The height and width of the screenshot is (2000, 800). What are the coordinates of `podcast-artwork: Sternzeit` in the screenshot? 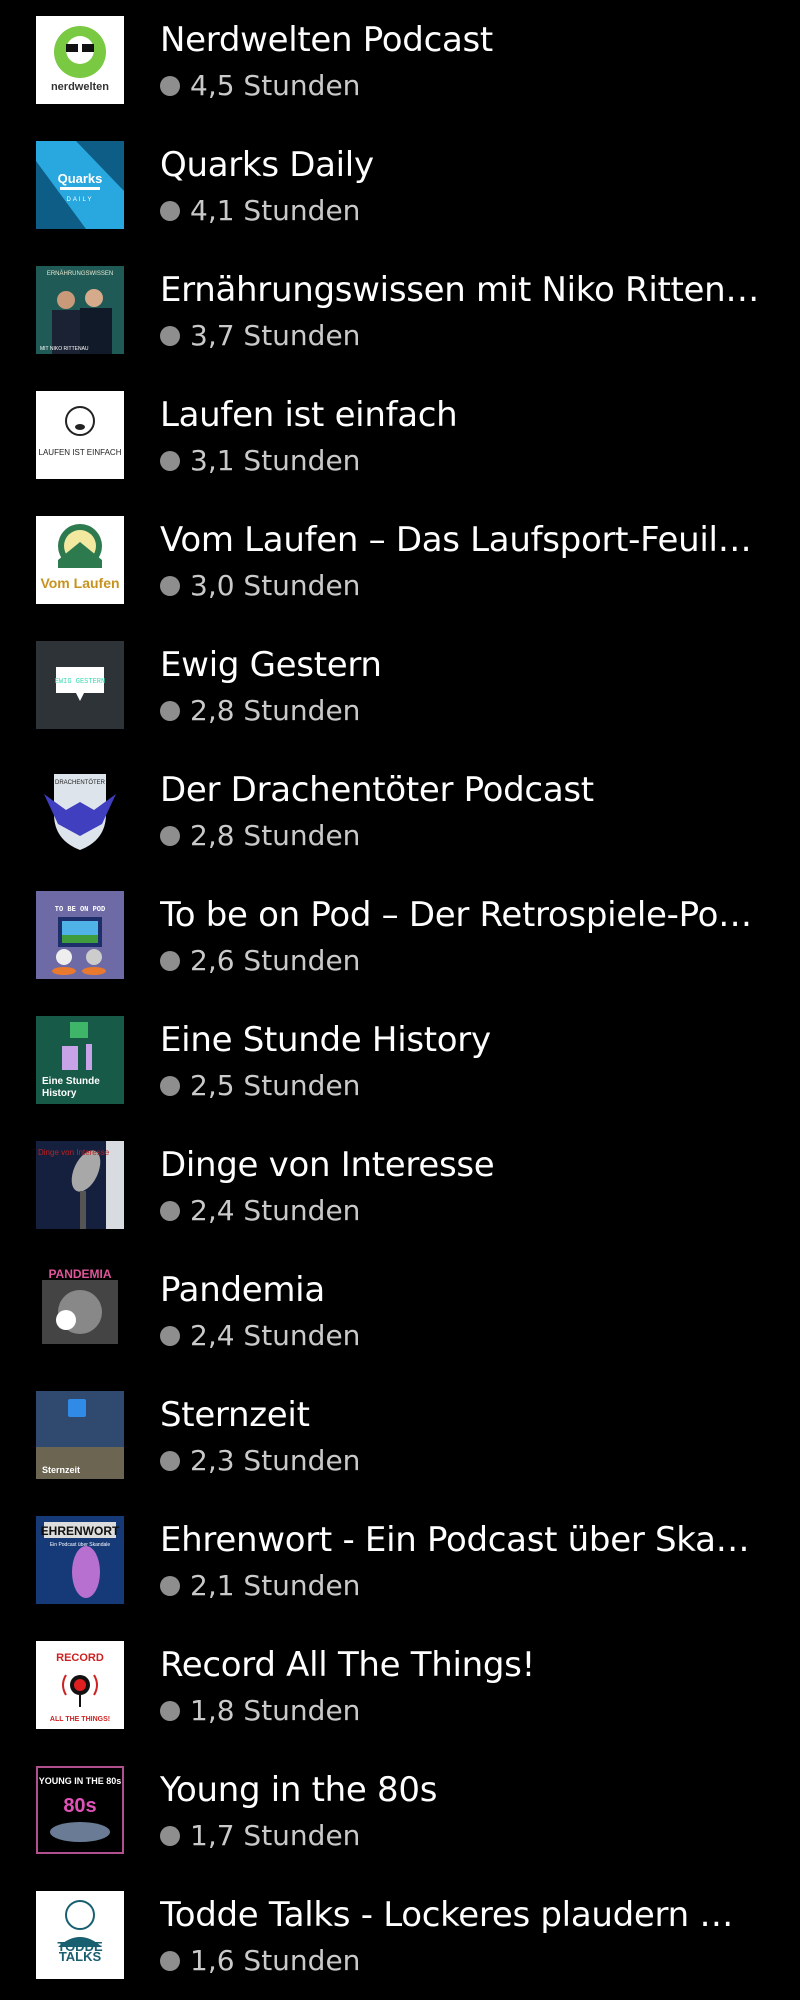 It's located at (80, 1435).